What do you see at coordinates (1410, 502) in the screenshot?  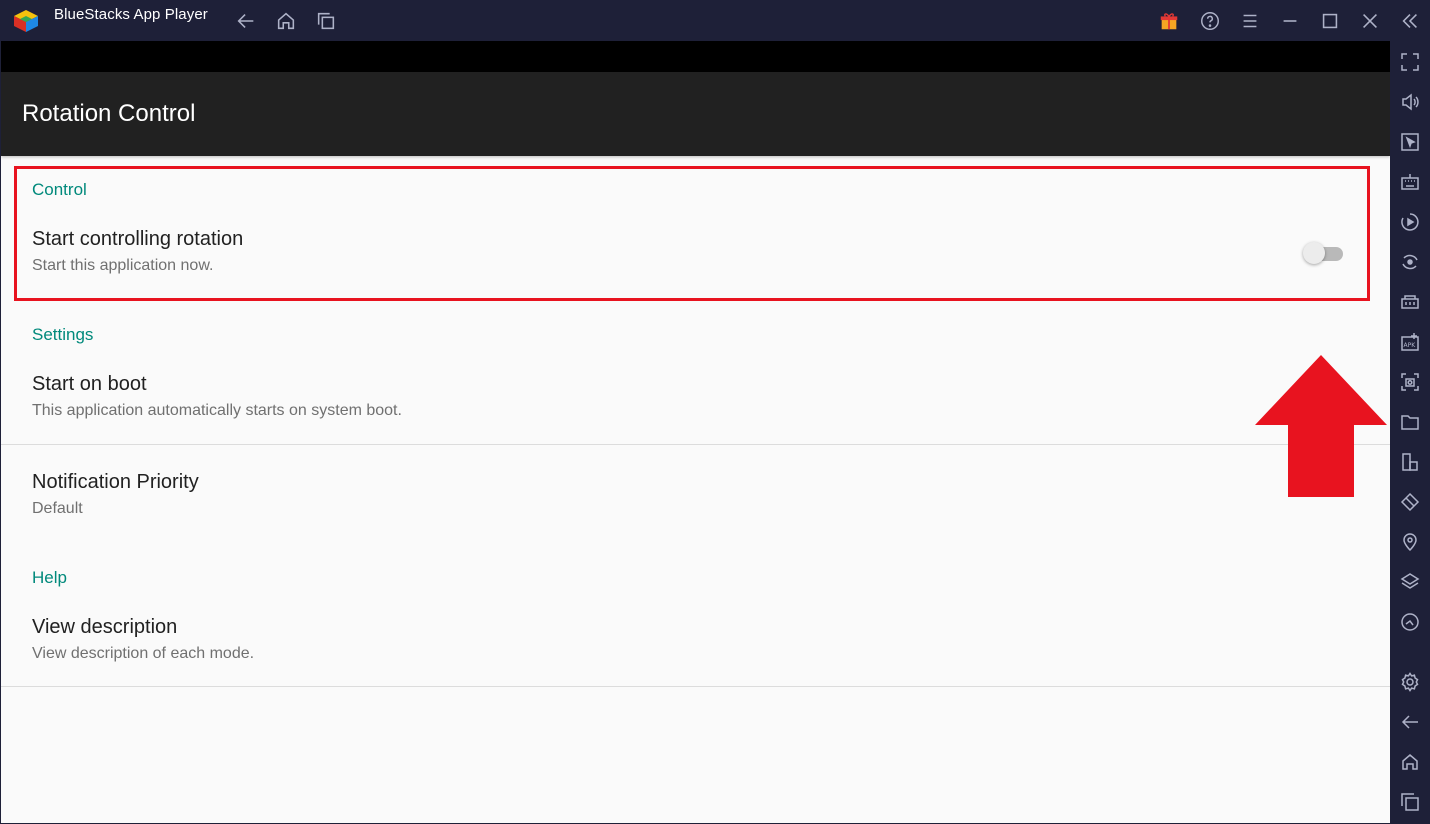 I see `rotate-icon` at bounding box center [1410, 502].